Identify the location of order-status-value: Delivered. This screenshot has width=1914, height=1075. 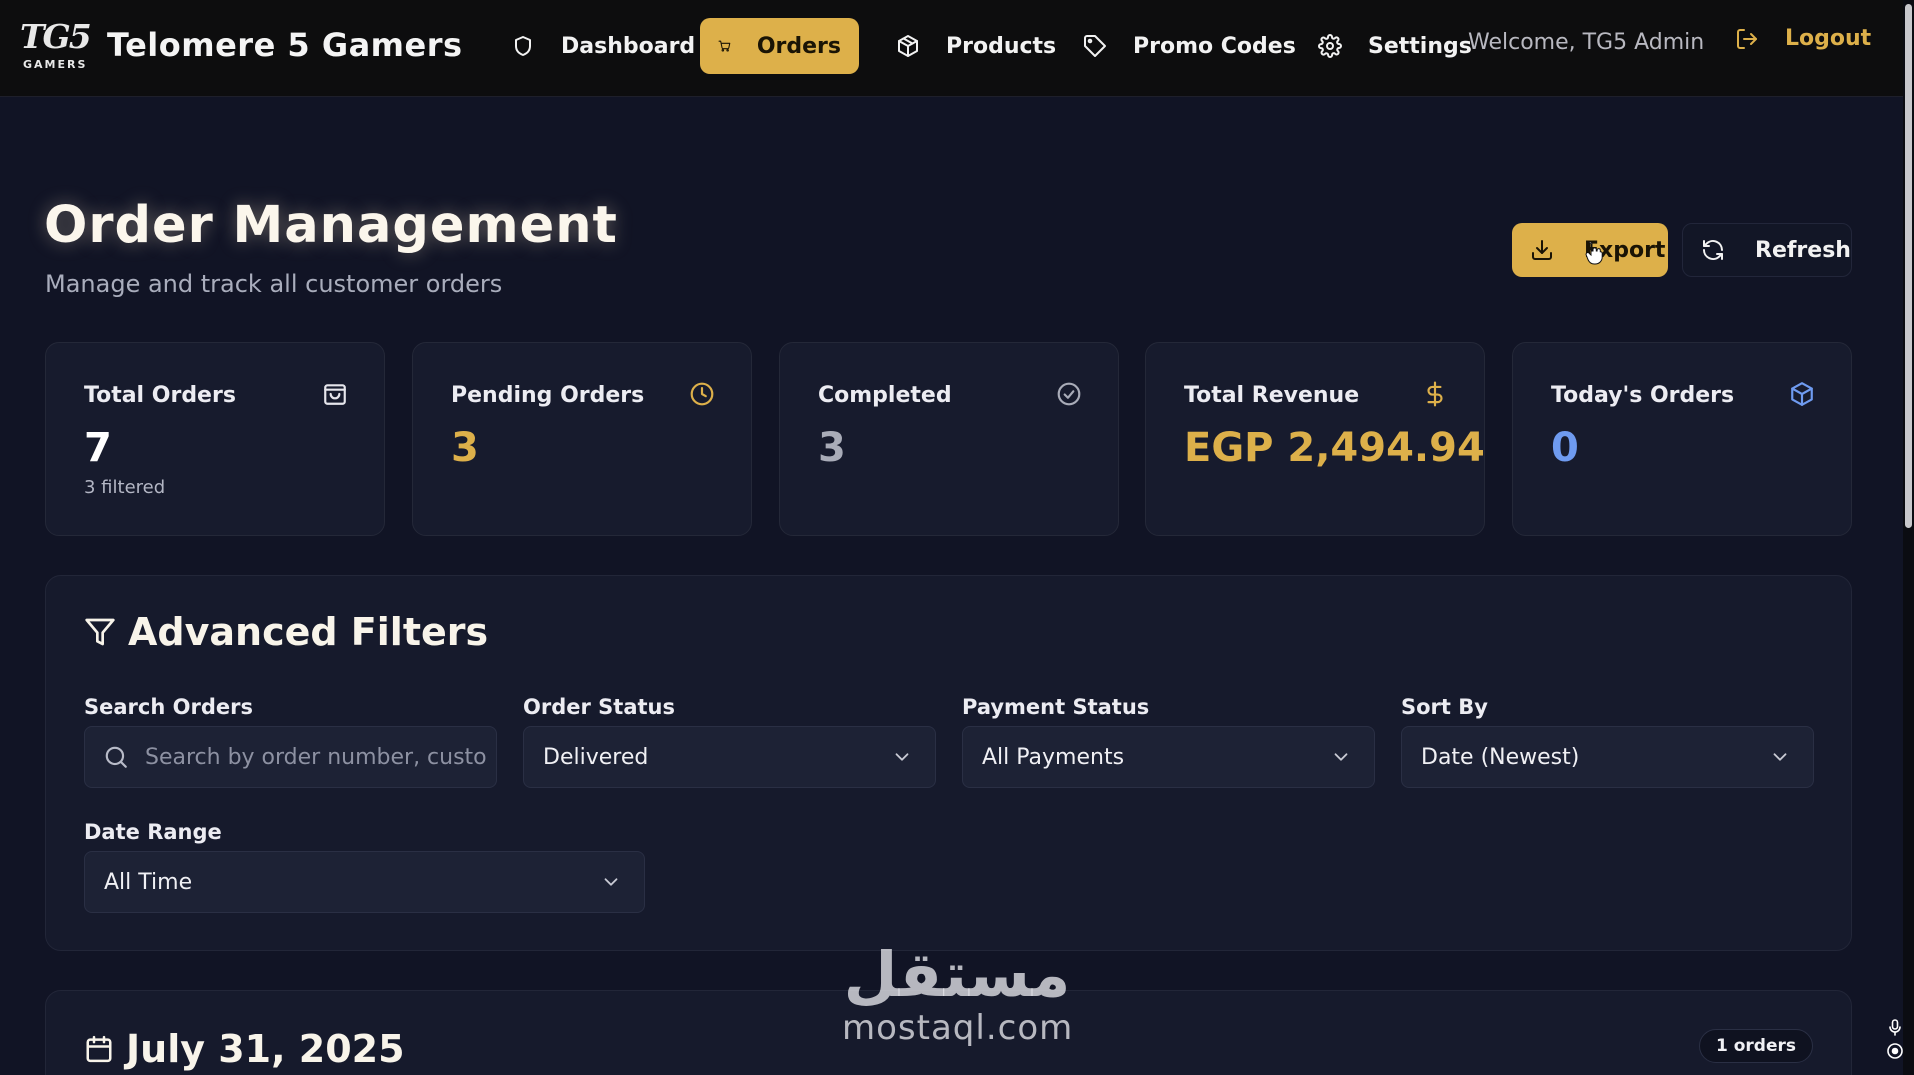
(596, 757).